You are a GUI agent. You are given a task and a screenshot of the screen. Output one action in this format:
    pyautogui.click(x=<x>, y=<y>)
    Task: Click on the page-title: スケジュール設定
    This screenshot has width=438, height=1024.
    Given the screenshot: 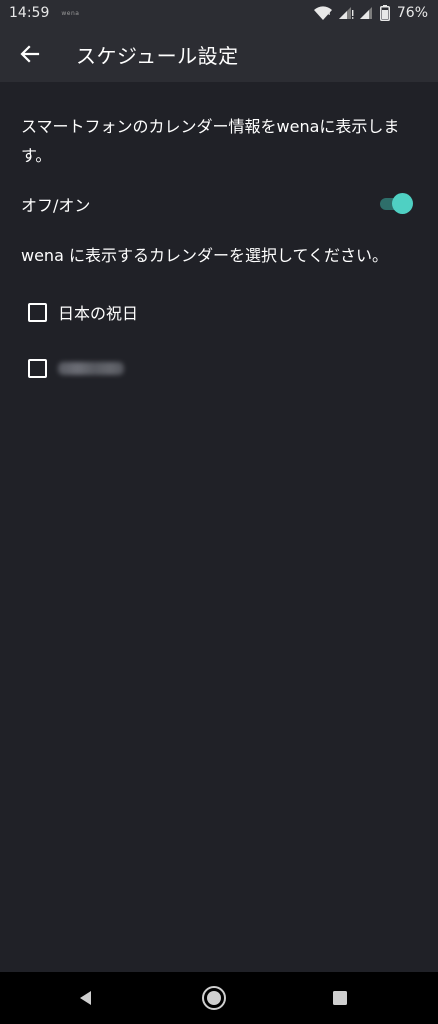 What is the action you would take?
    pyautogui.click(x=157, y=55)
    